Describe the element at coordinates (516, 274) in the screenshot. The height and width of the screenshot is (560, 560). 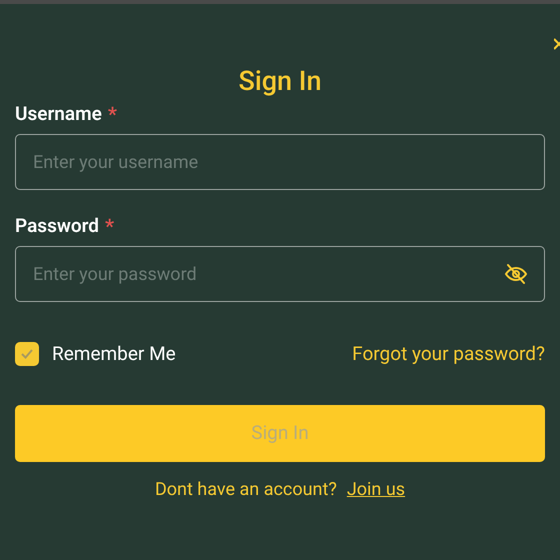
I see `eye-off-icon` at that location.